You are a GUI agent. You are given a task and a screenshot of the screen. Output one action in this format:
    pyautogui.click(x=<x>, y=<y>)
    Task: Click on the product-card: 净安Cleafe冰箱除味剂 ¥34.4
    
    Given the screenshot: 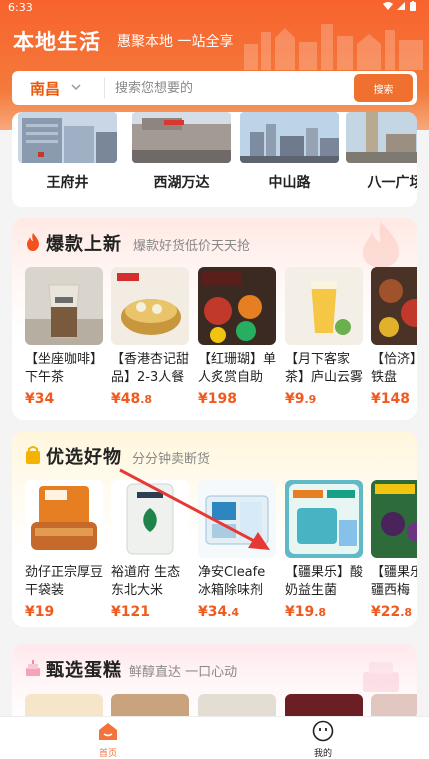 What is the action you would take?
    pyautogui.click(x=238, y=552)
    